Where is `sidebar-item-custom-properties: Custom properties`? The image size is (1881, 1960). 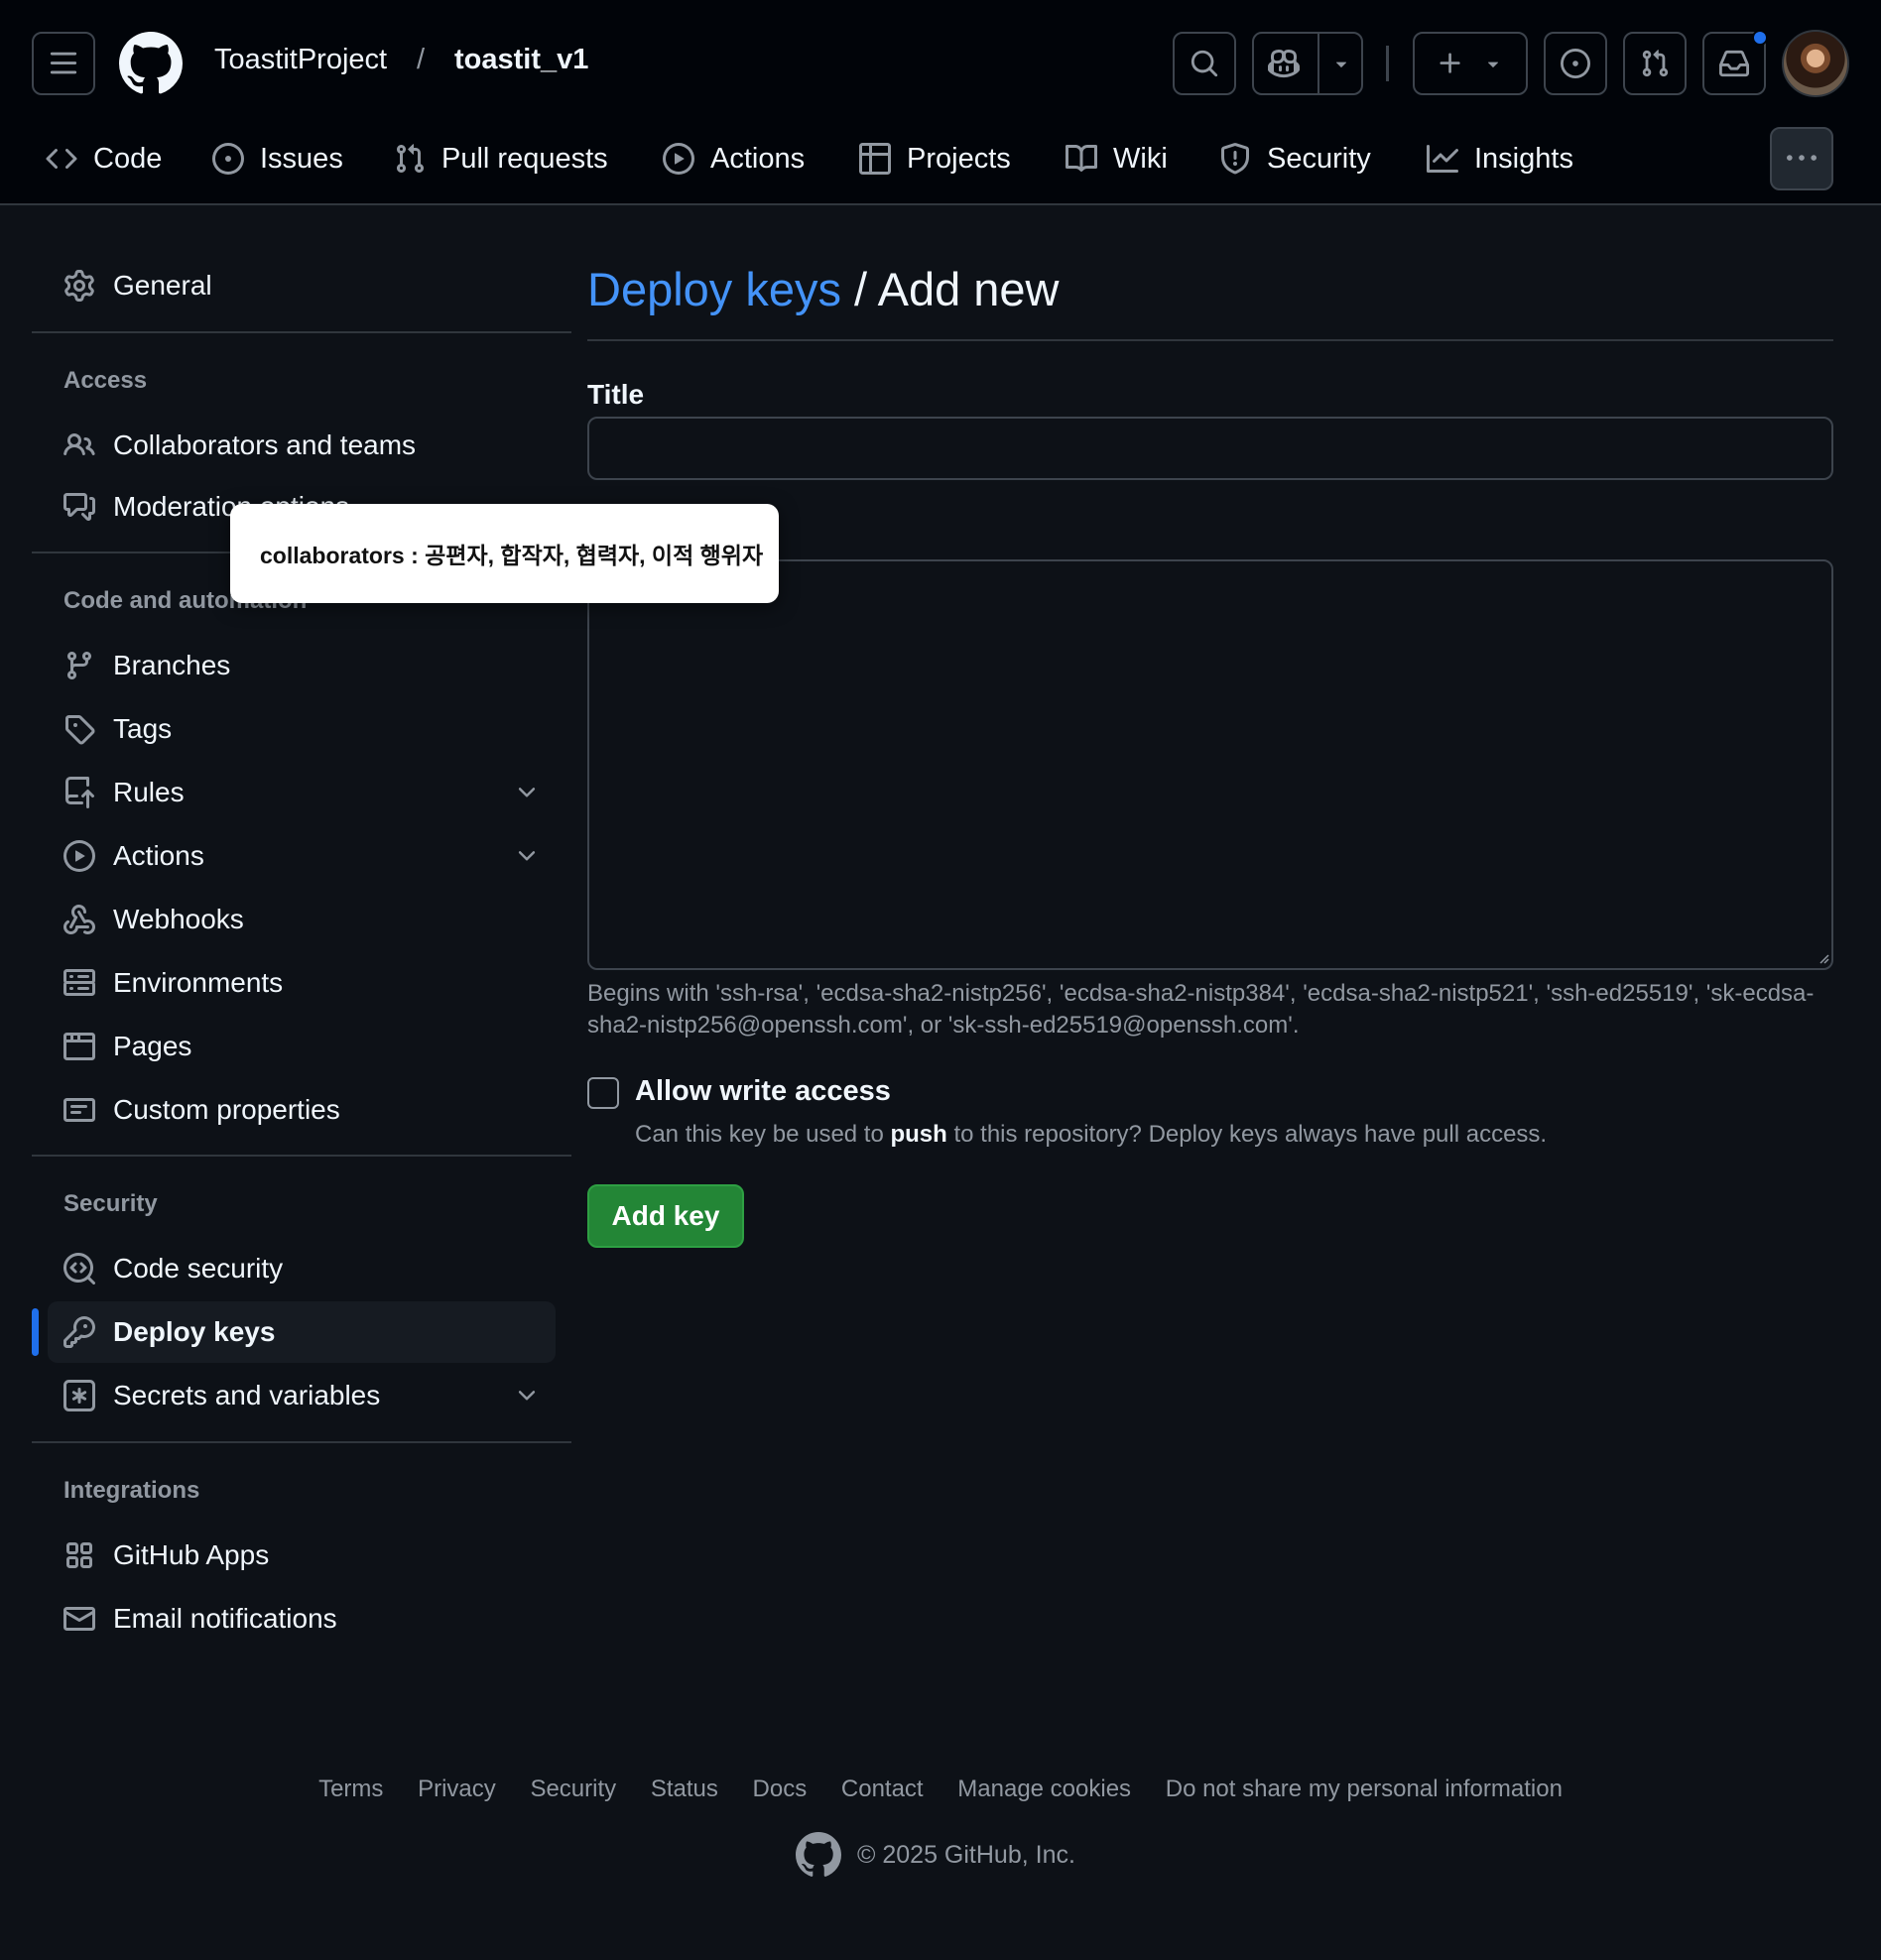
sidebar-item-custom-properties: Custom properties is located at coordinates (309, 1110).